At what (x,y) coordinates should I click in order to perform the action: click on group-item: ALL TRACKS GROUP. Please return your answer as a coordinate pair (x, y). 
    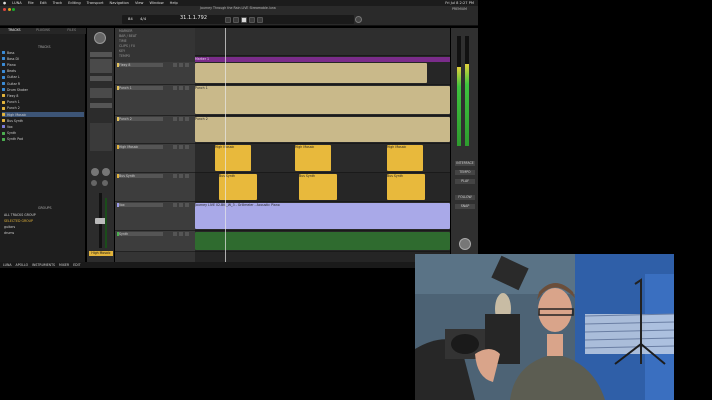
    Looking at the image, I should click on (20, 215).